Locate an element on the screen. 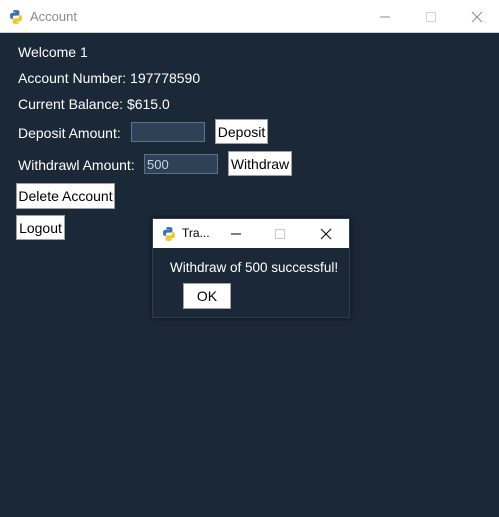 This screenshot has width=499, height=517. logout-button: Logout is located at coordinates (40, 227).